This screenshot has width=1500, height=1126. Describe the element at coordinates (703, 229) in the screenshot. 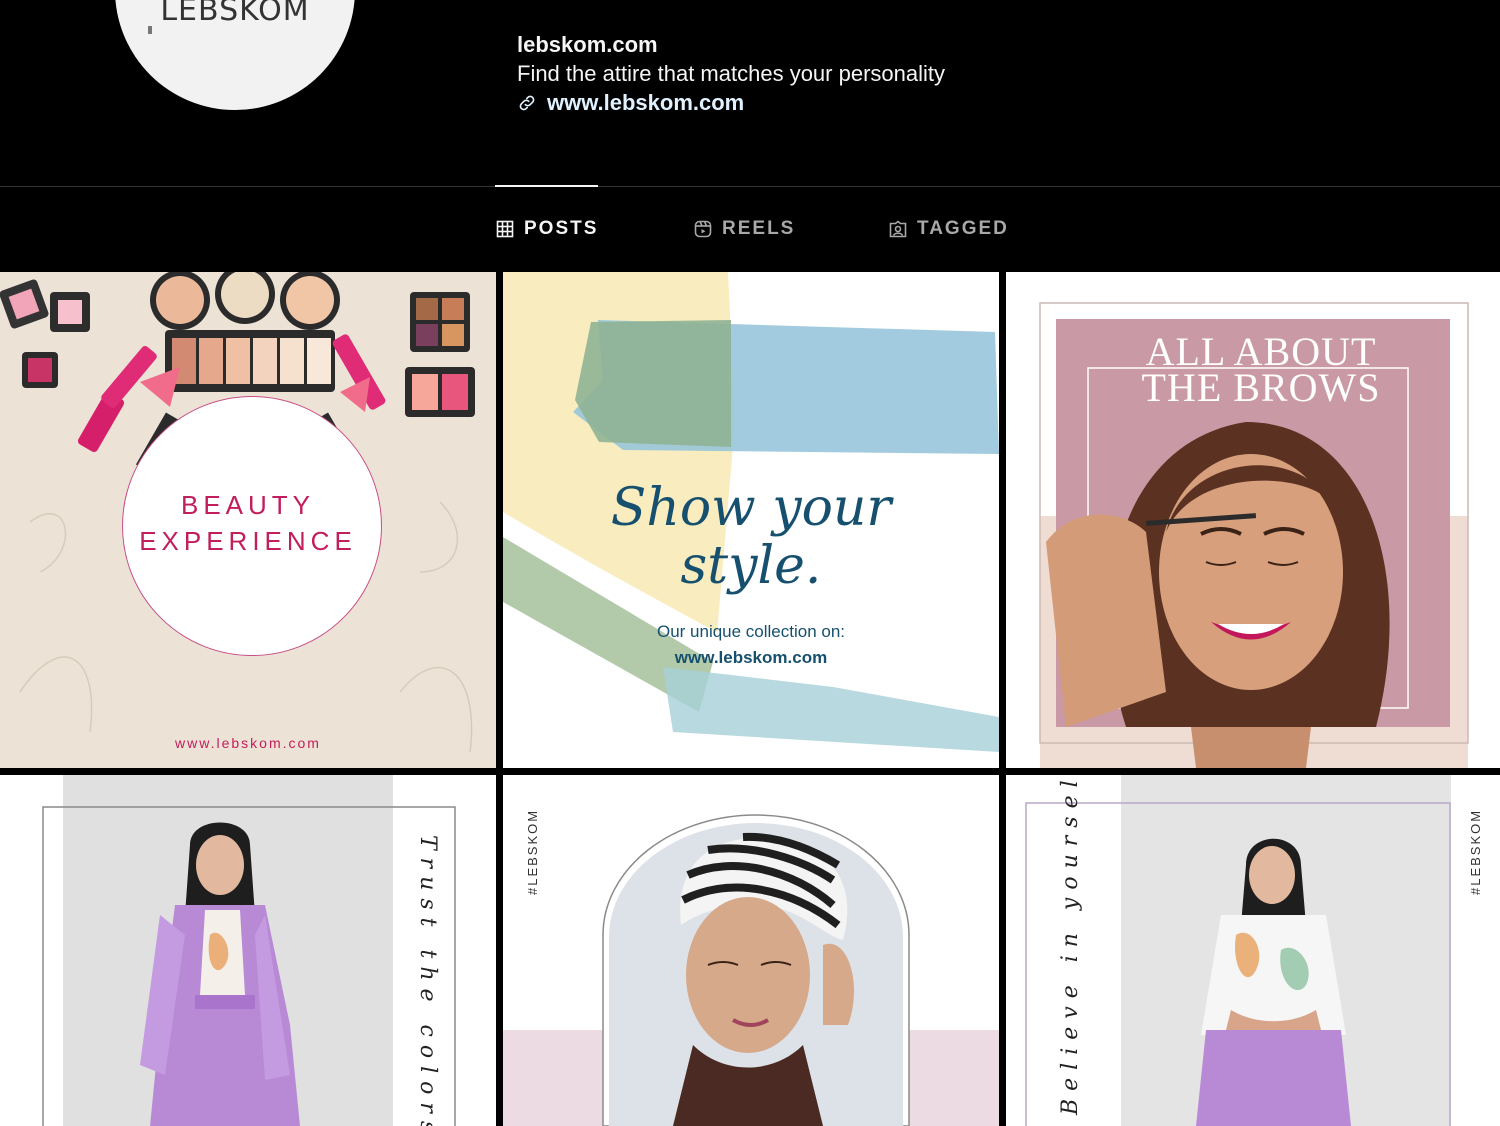

I see `reels-icon` at that location.